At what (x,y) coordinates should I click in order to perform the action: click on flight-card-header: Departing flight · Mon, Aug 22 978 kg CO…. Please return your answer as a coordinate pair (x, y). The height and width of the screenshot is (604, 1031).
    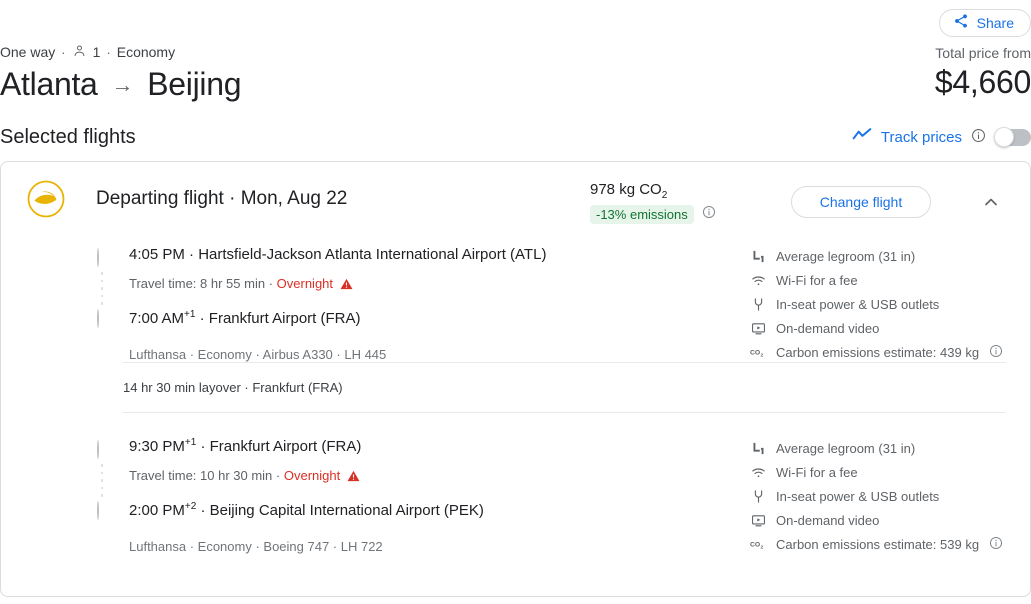
    Looking at the image, I should click on (515, 201).